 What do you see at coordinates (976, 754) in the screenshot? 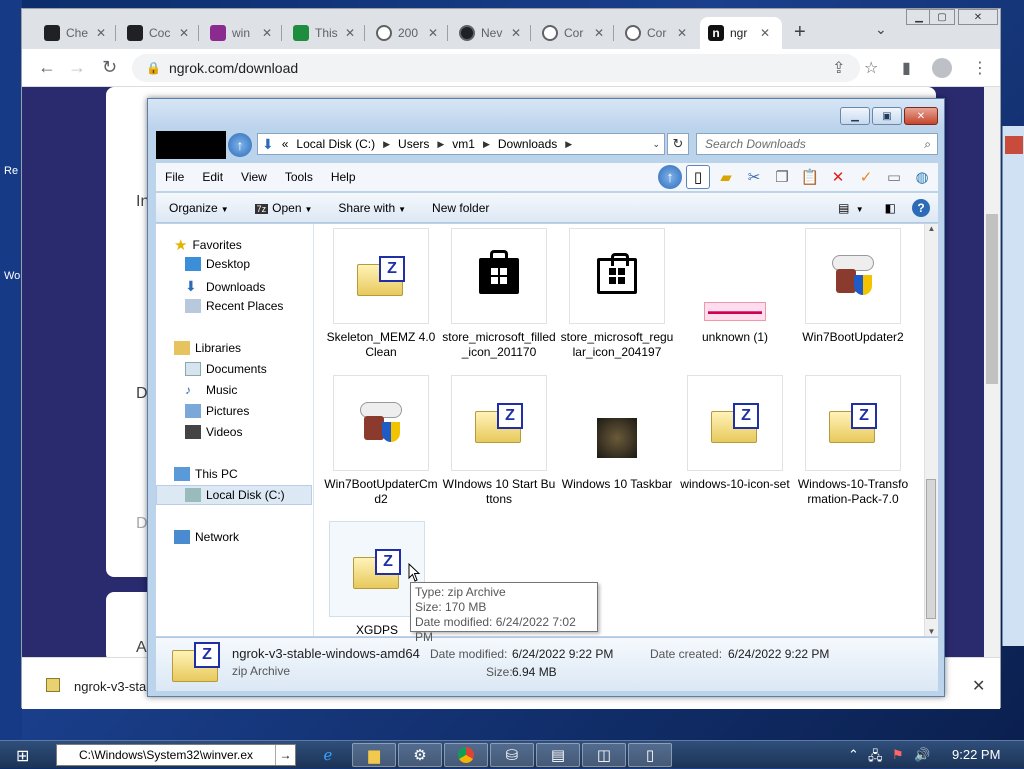
I see `clock: 9:22 PM` at bounding box center [976, 754].